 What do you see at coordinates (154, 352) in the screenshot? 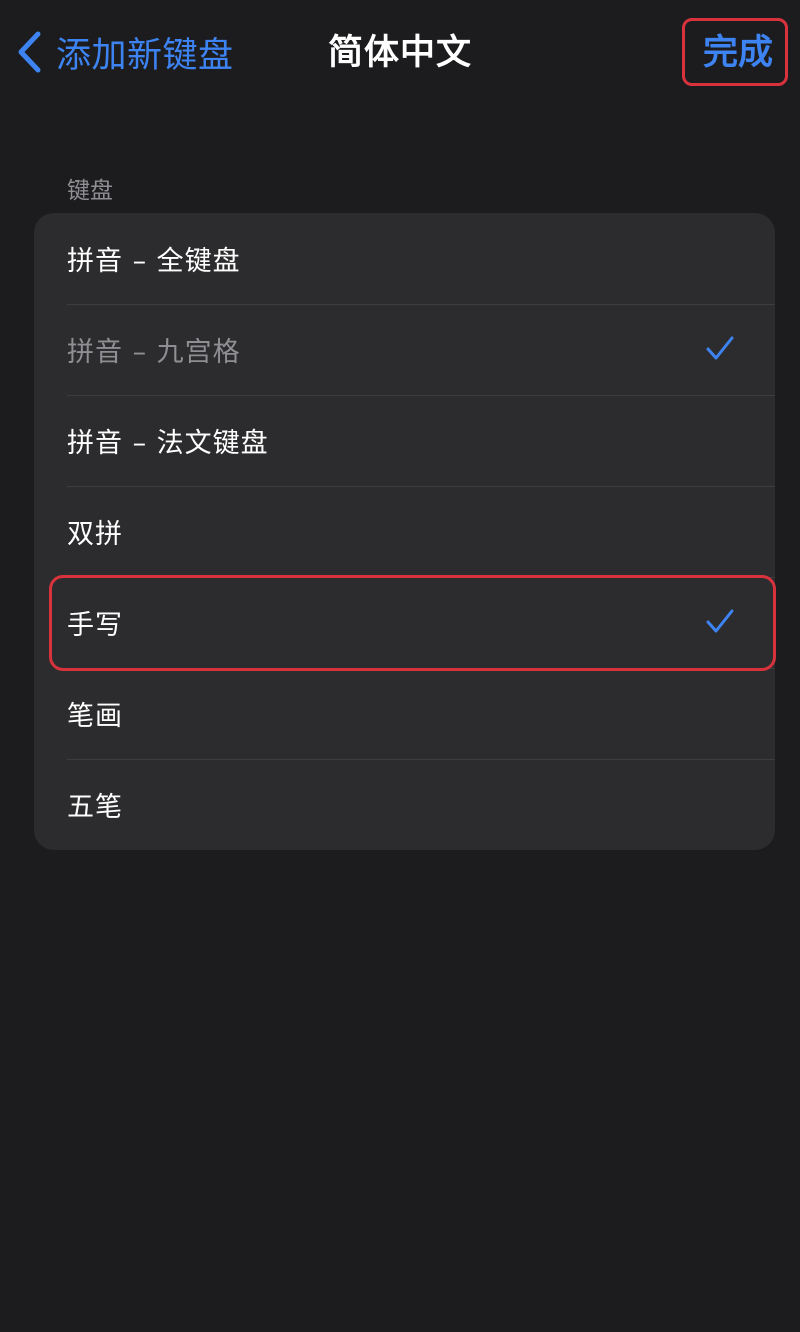
I see `keyboard-row-label: 拼音 – 九宫格` at bounding box center [154, 352].